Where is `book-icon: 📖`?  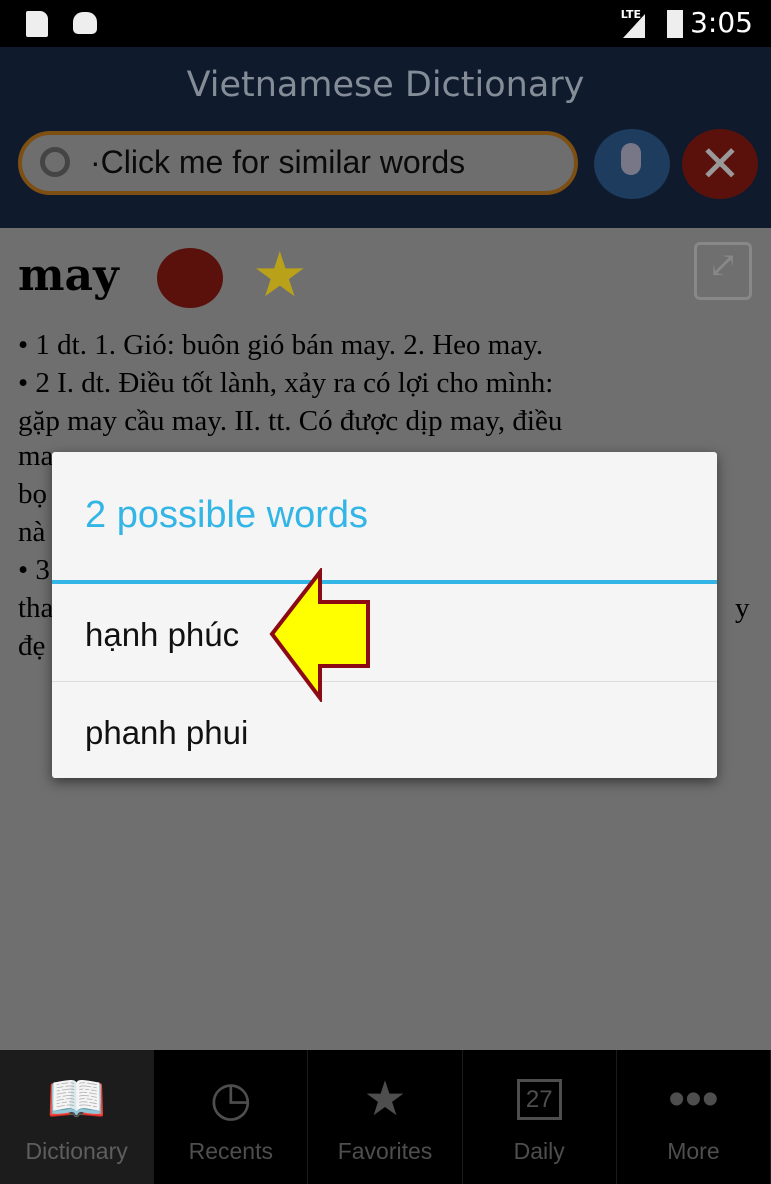
book-icon: 📖 is located at coordinates (76, 1099).